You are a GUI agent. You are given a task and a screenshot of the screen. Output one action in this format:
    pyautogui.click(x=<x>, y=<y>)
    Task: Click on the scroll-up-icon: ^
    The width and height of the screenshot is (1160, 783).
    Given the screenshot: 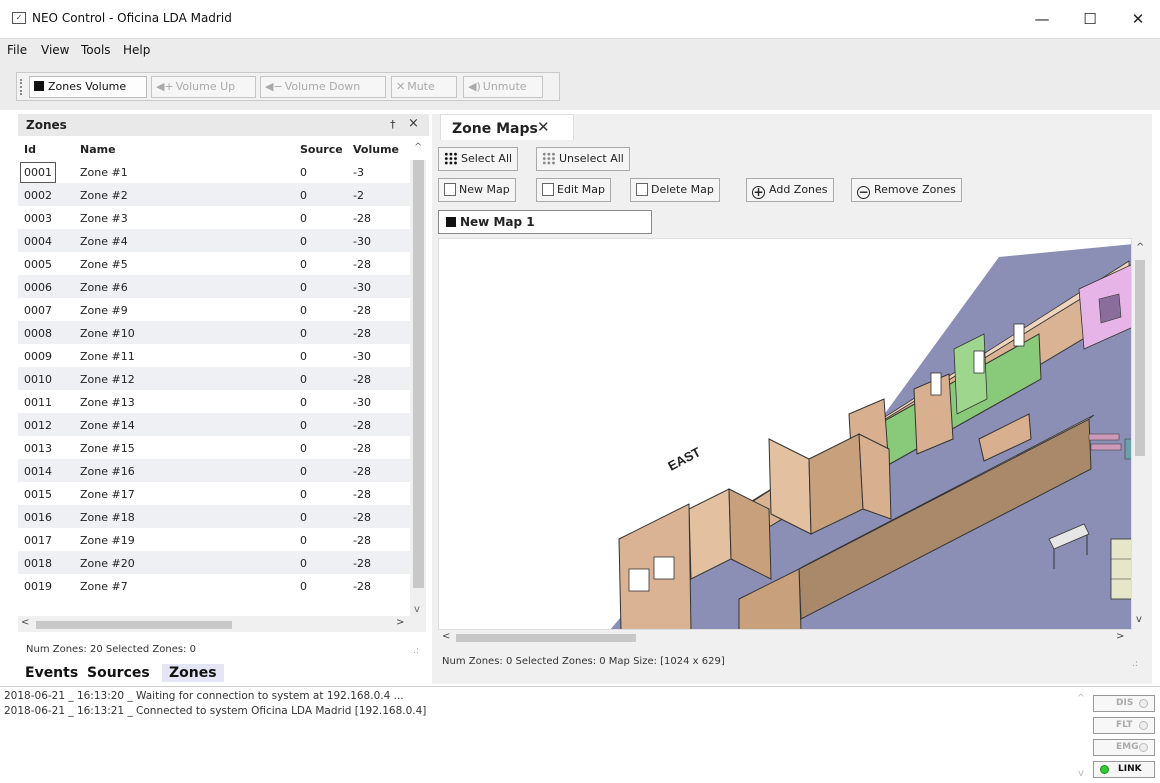 What is the action you would take?
    pyautogui.click(x=418, y=147)
    